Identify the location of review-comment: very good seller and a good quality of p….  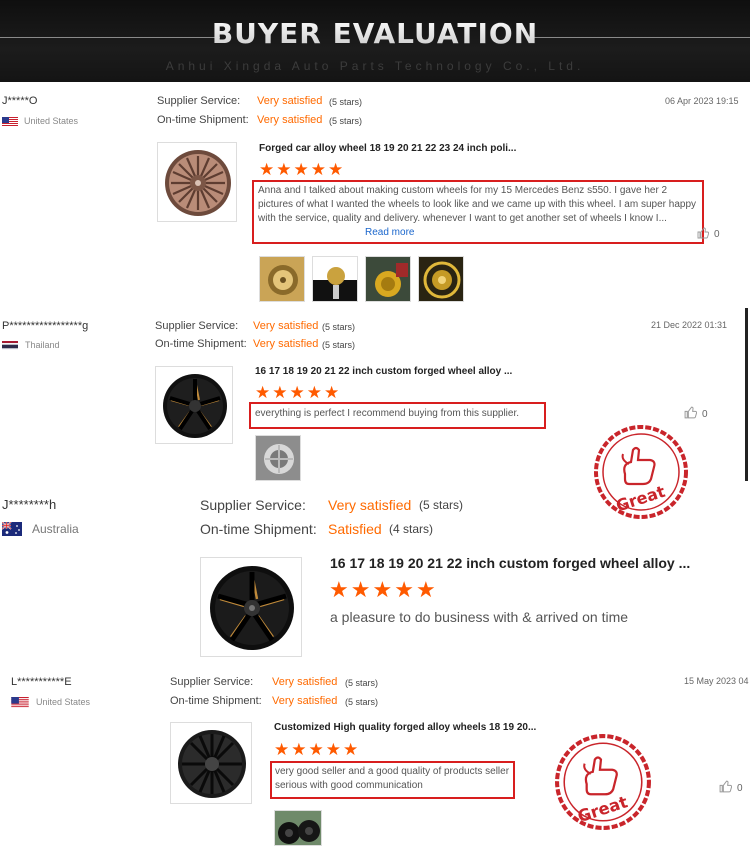
(392, 778).